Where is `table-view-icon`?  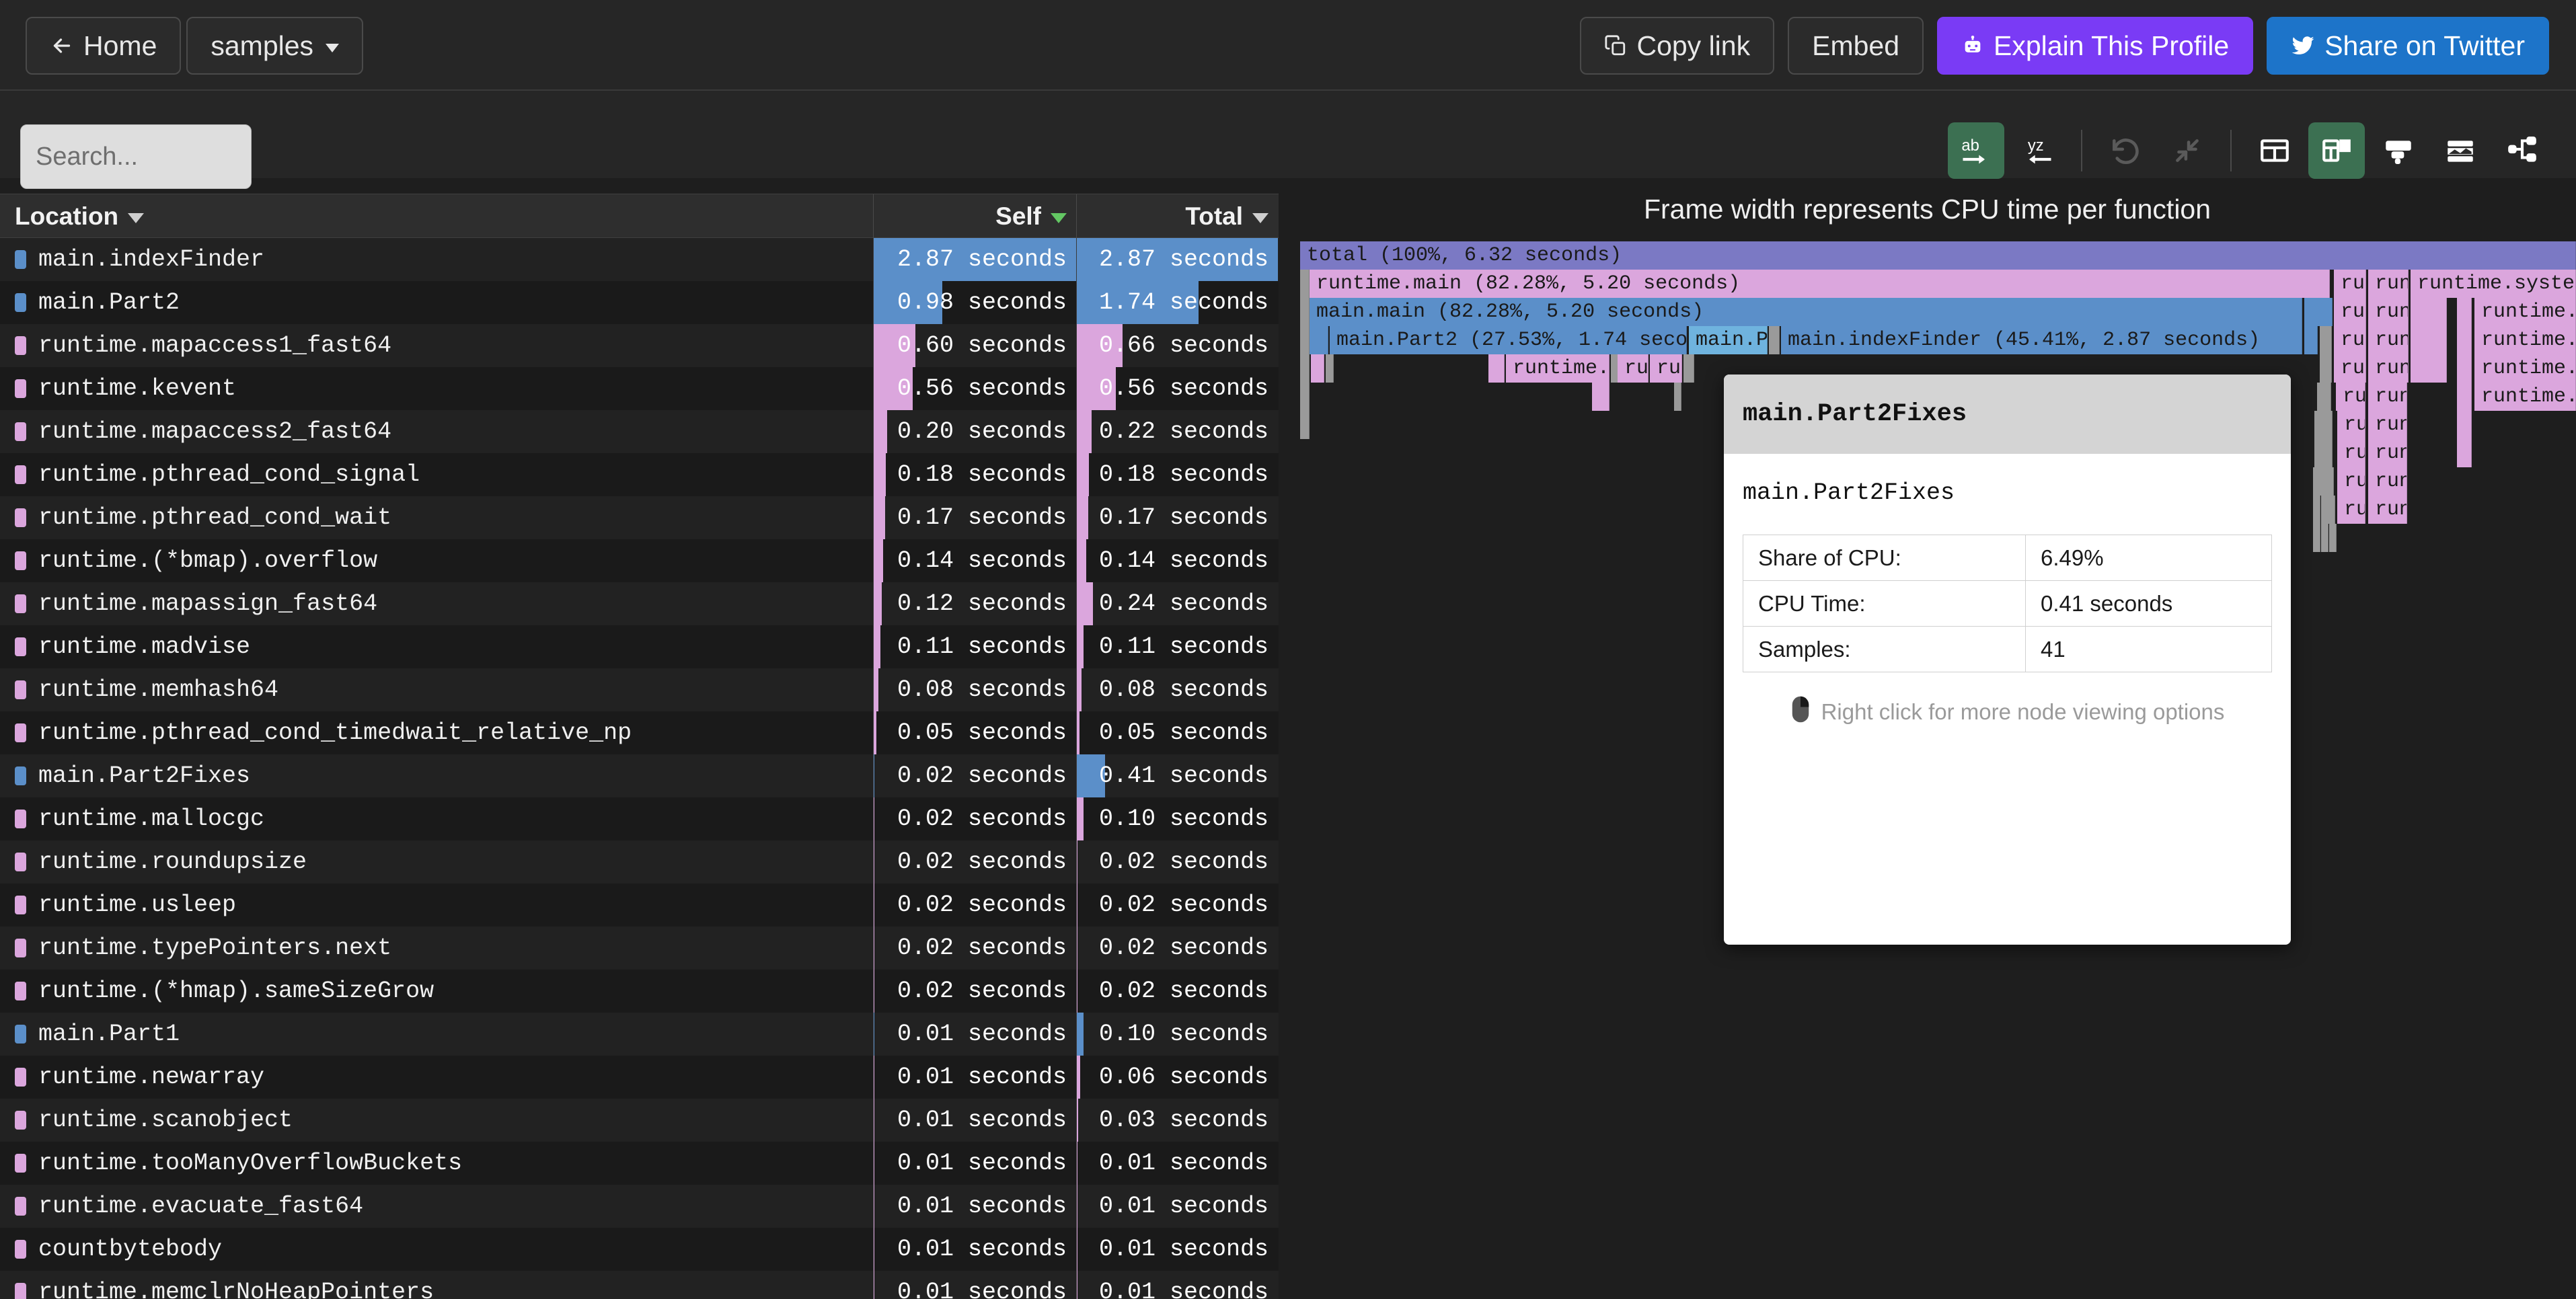 table-view-icon is located at coordinates (2274, 150).